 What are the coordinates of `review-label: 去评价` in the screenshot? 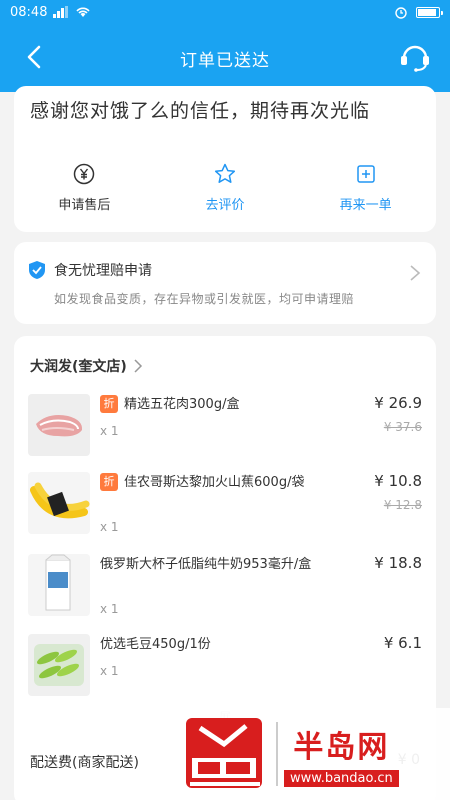 It's located at (225, 205).